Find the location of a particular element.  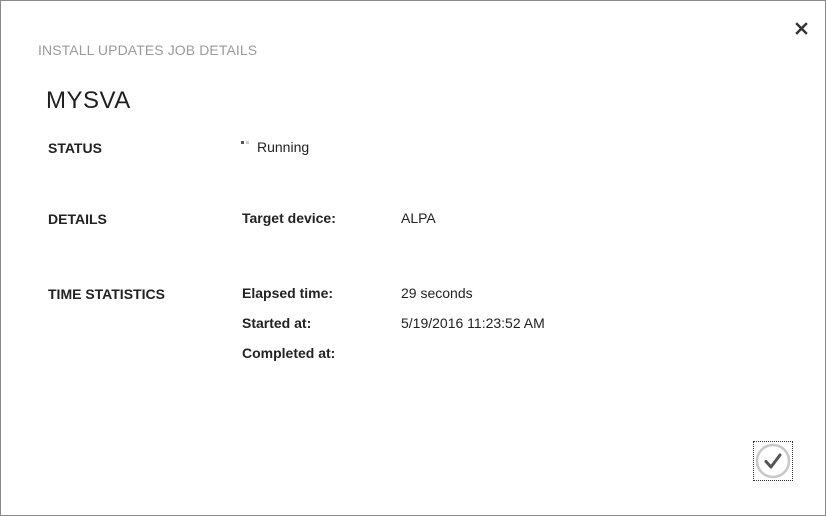

status-value: Running is located at coordinates (275, 147).